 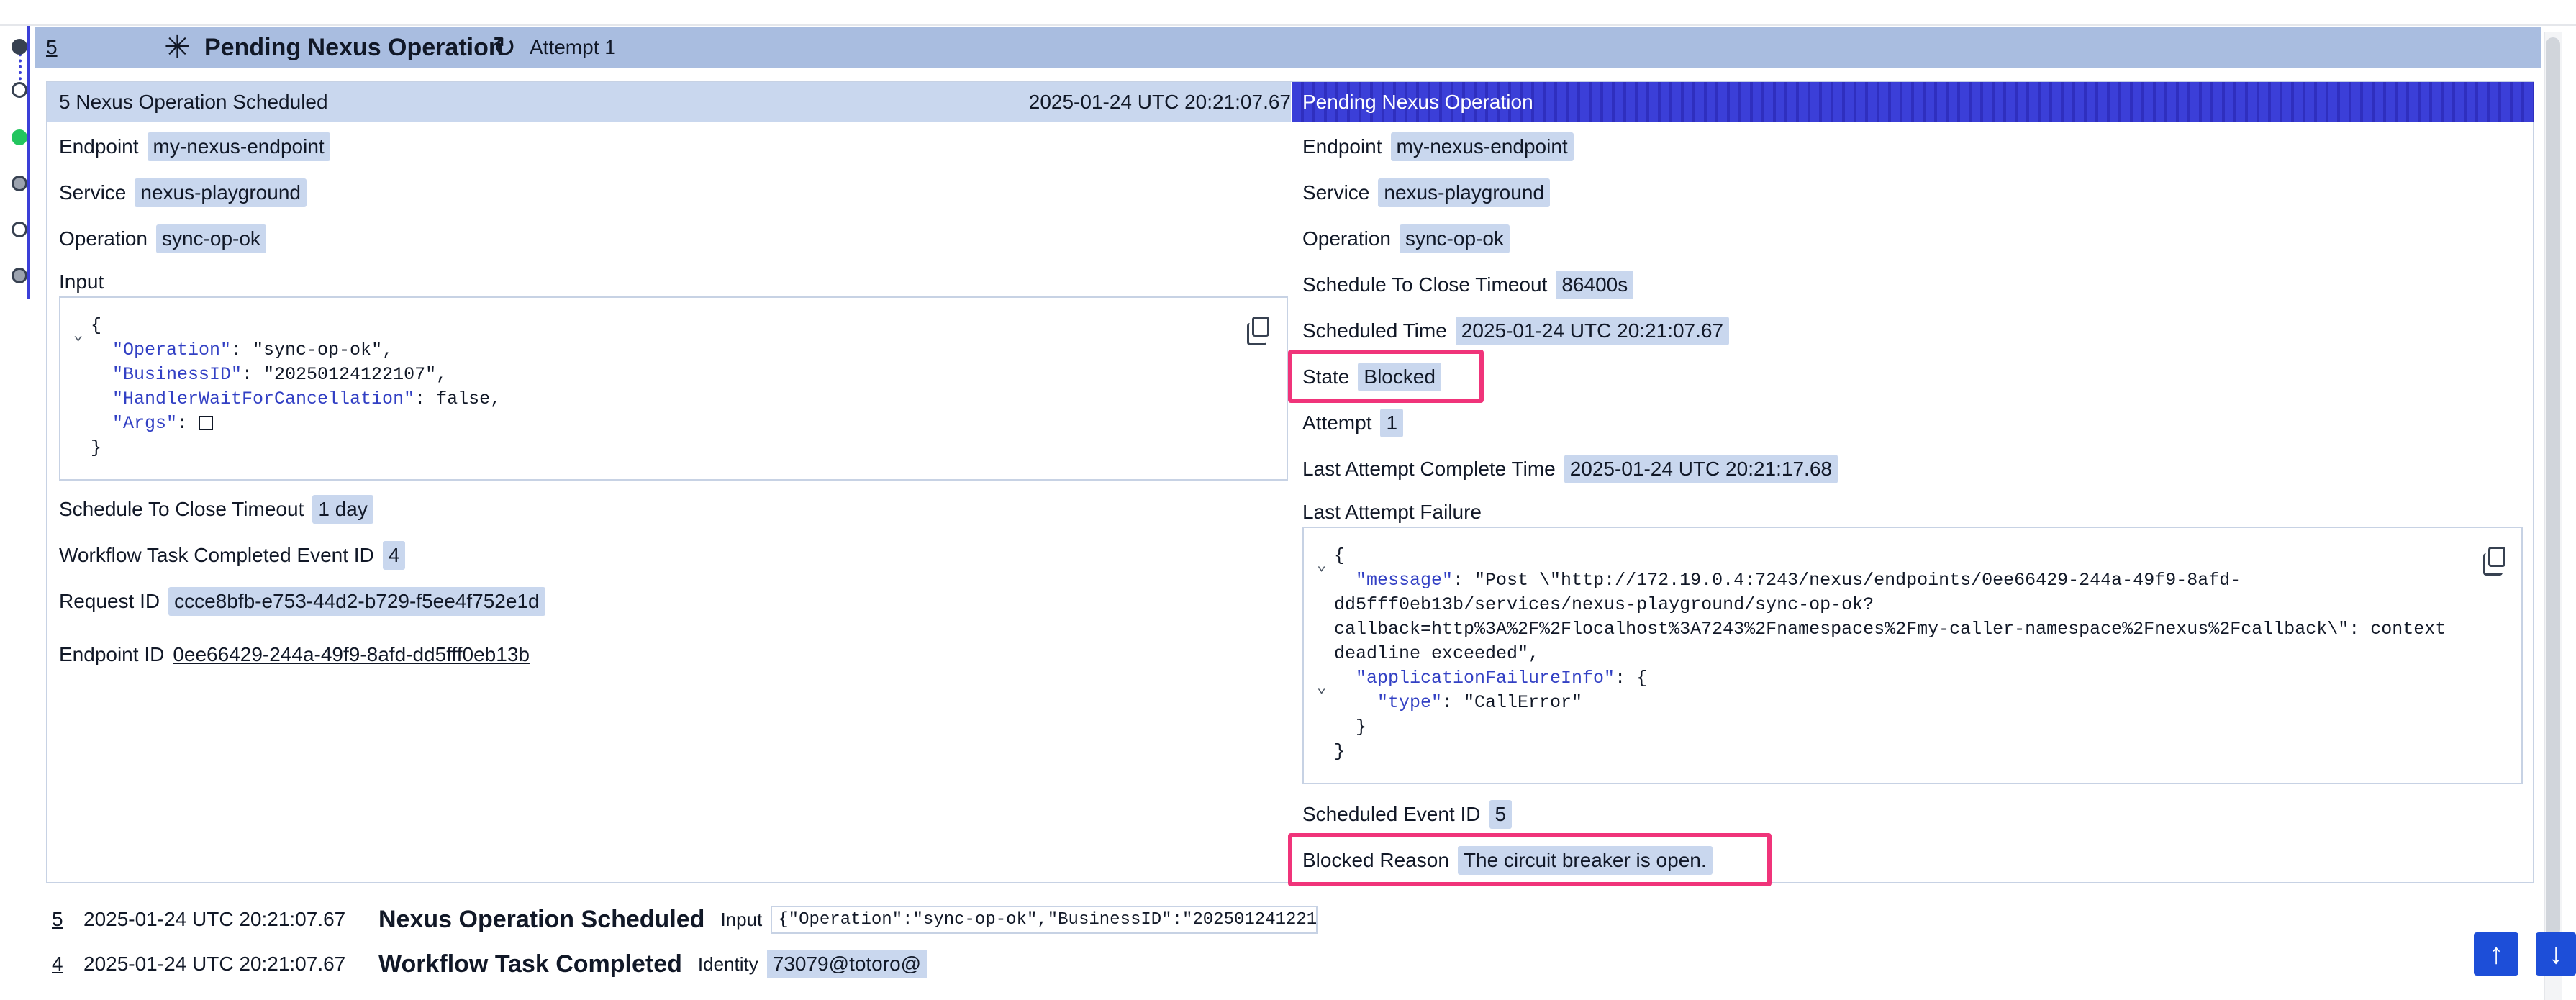 I want to click on field-value: 1, so click(x=1392, y=423).